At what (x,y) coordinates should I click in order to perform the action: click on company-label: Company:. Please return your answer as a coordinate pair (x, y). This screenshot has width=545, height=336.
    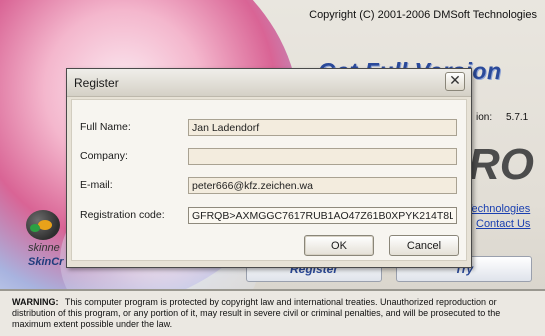
    Looking at the image, I should click on (104, 156).